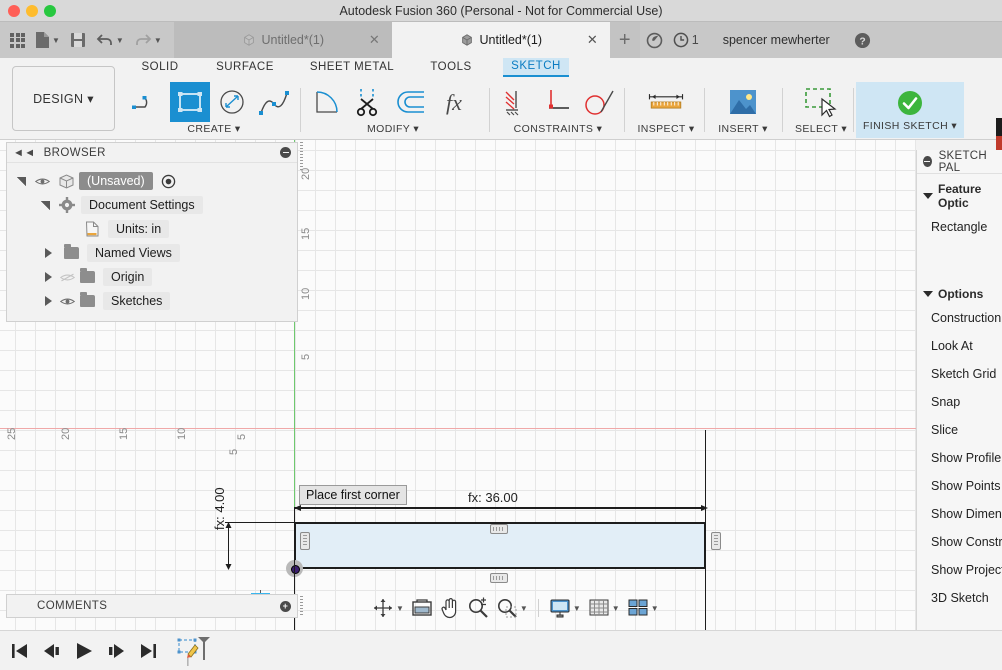 The width and height of the screenshot is (1002, 670). I want to click on add-comment-icon: +, so click(285, 606).